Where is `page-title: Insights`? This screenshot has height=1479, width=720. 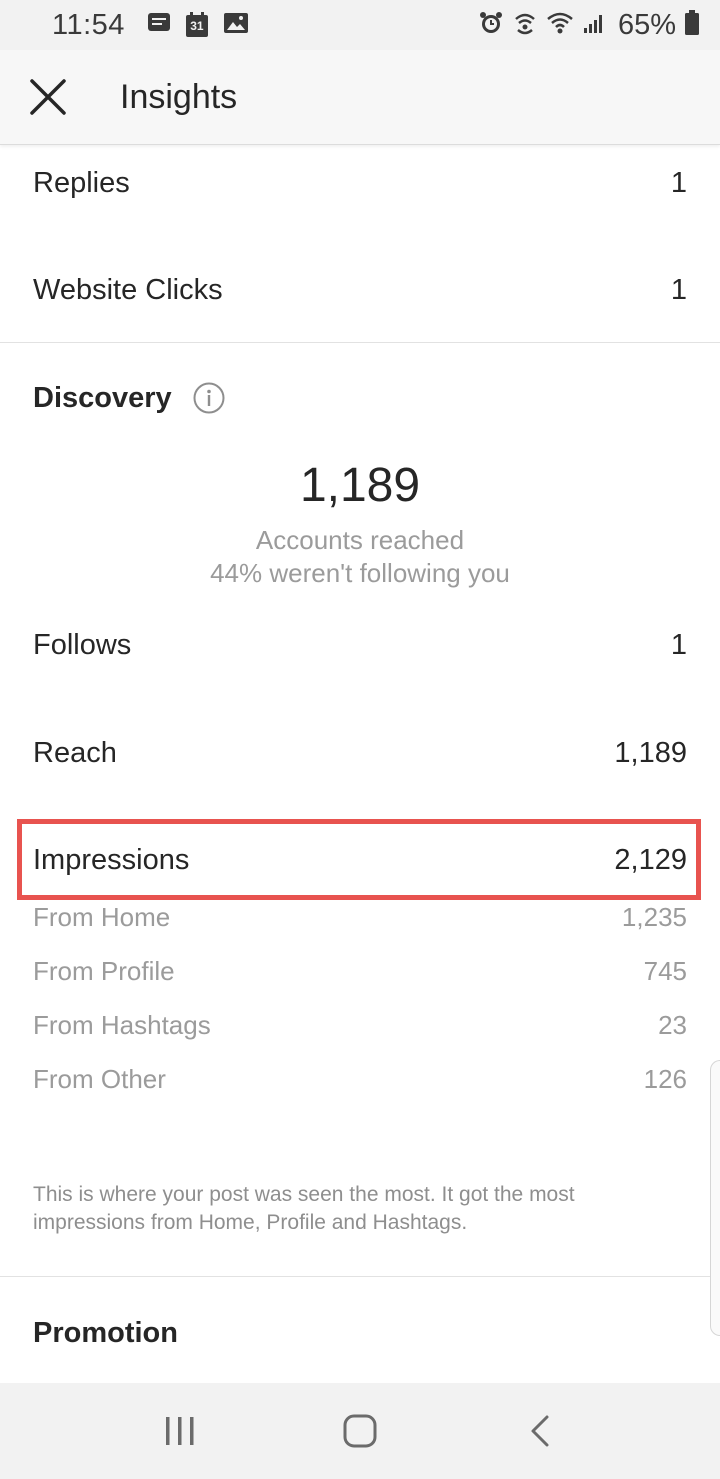
page-title: Insights is located at coordinates (179, 96).